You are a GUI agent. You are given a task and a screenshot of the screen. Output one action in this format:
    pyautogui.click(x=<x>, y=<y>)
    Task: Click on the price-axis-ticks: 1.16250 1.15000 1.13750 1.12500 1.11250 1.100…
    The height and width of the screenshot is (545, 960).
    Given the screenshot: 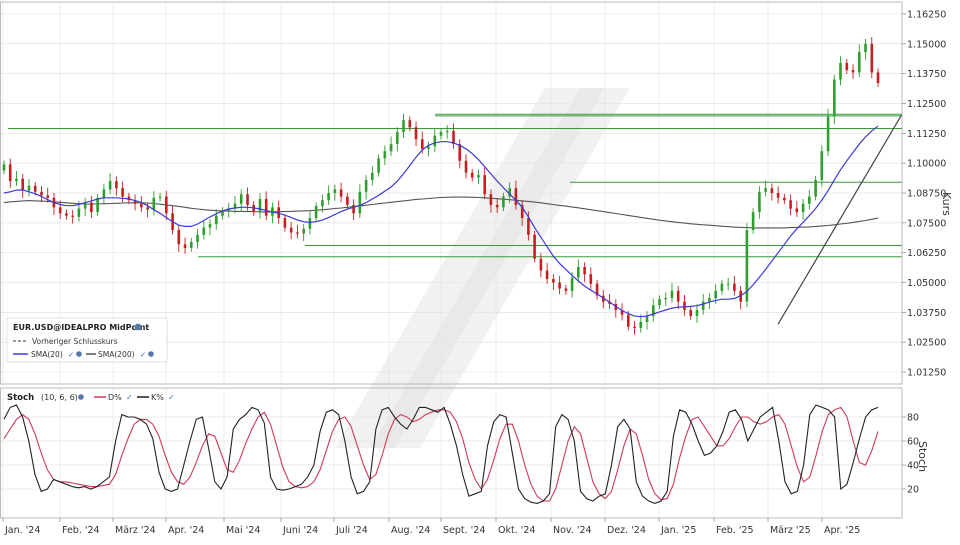 What is the action you would take?
    pyautogui.click(x=924, y=194)
    